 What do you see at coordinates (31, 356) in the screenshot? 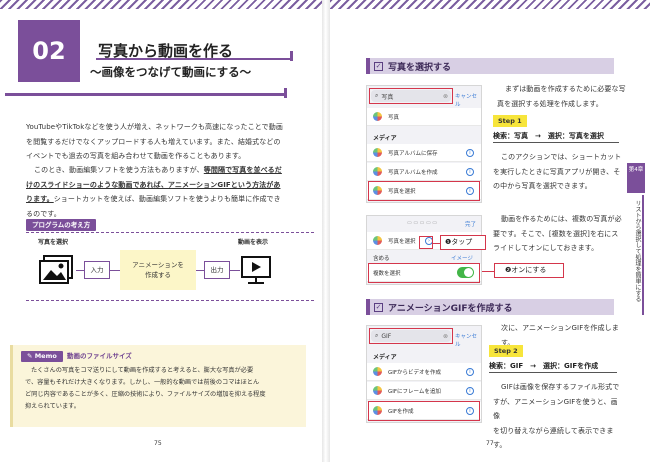
I see `pencil-icon: ✎` at bounding box center [31, 356].